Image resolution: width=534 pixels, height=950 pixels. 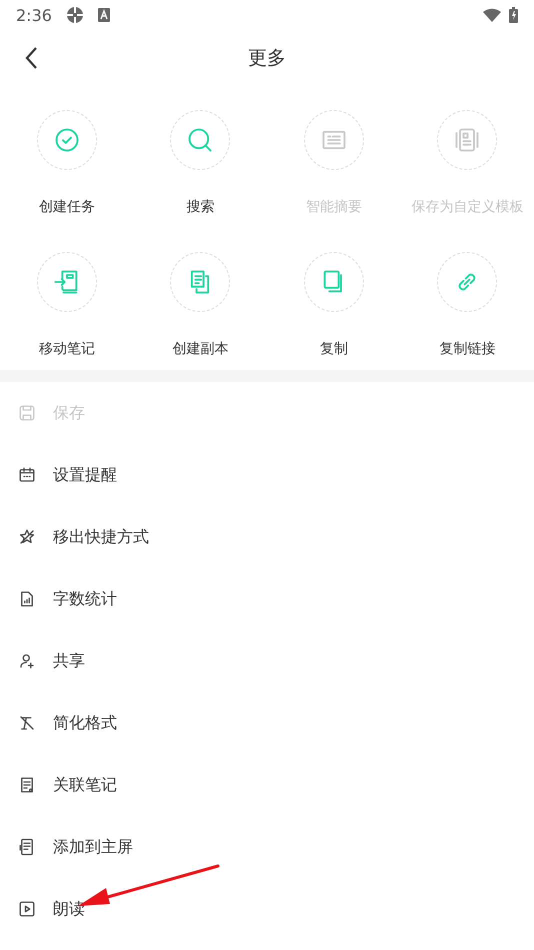 What do you see at coordinates (104, 15) in the screenshot?
I see `keyboard-icon` at bounding box center [104, 15].